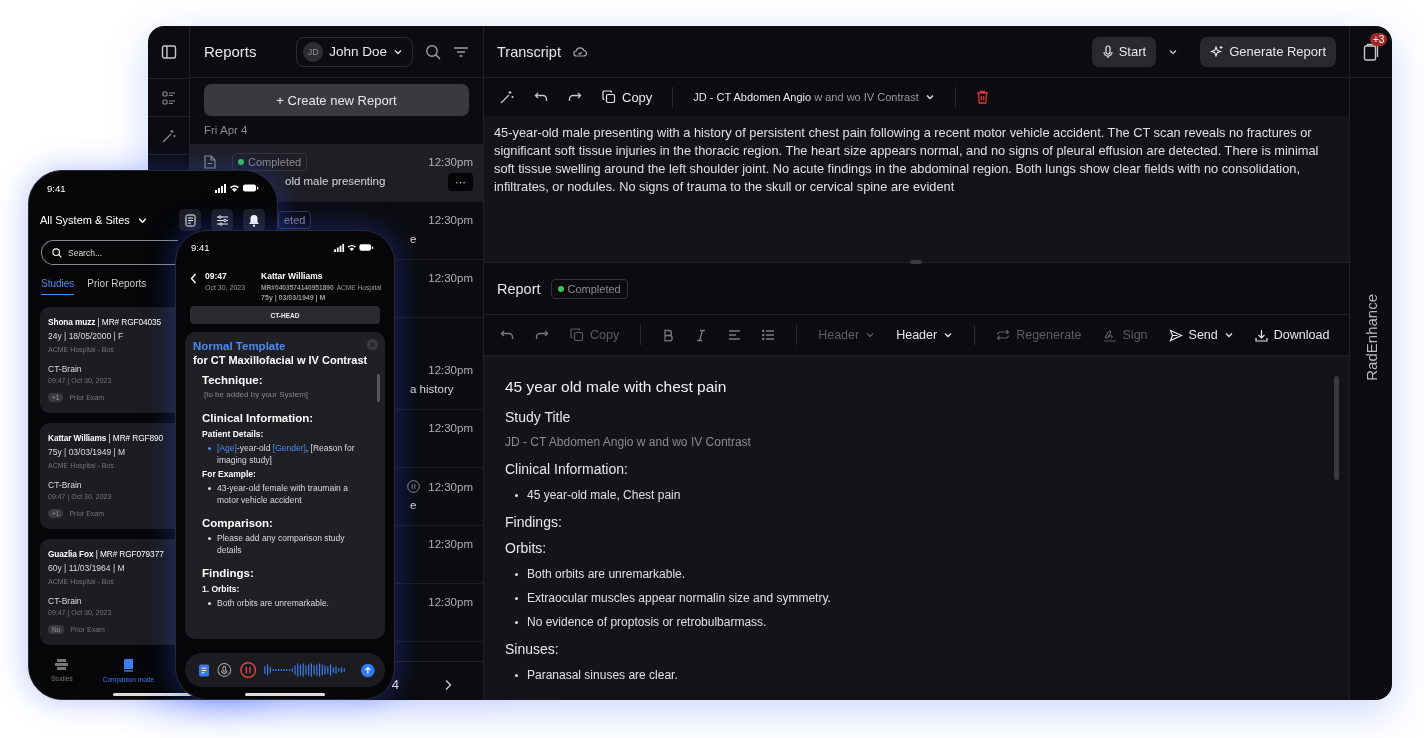 The width and height of the screenshot is (1424, 738). I want to click on tab: Studies, so click(58, 286).